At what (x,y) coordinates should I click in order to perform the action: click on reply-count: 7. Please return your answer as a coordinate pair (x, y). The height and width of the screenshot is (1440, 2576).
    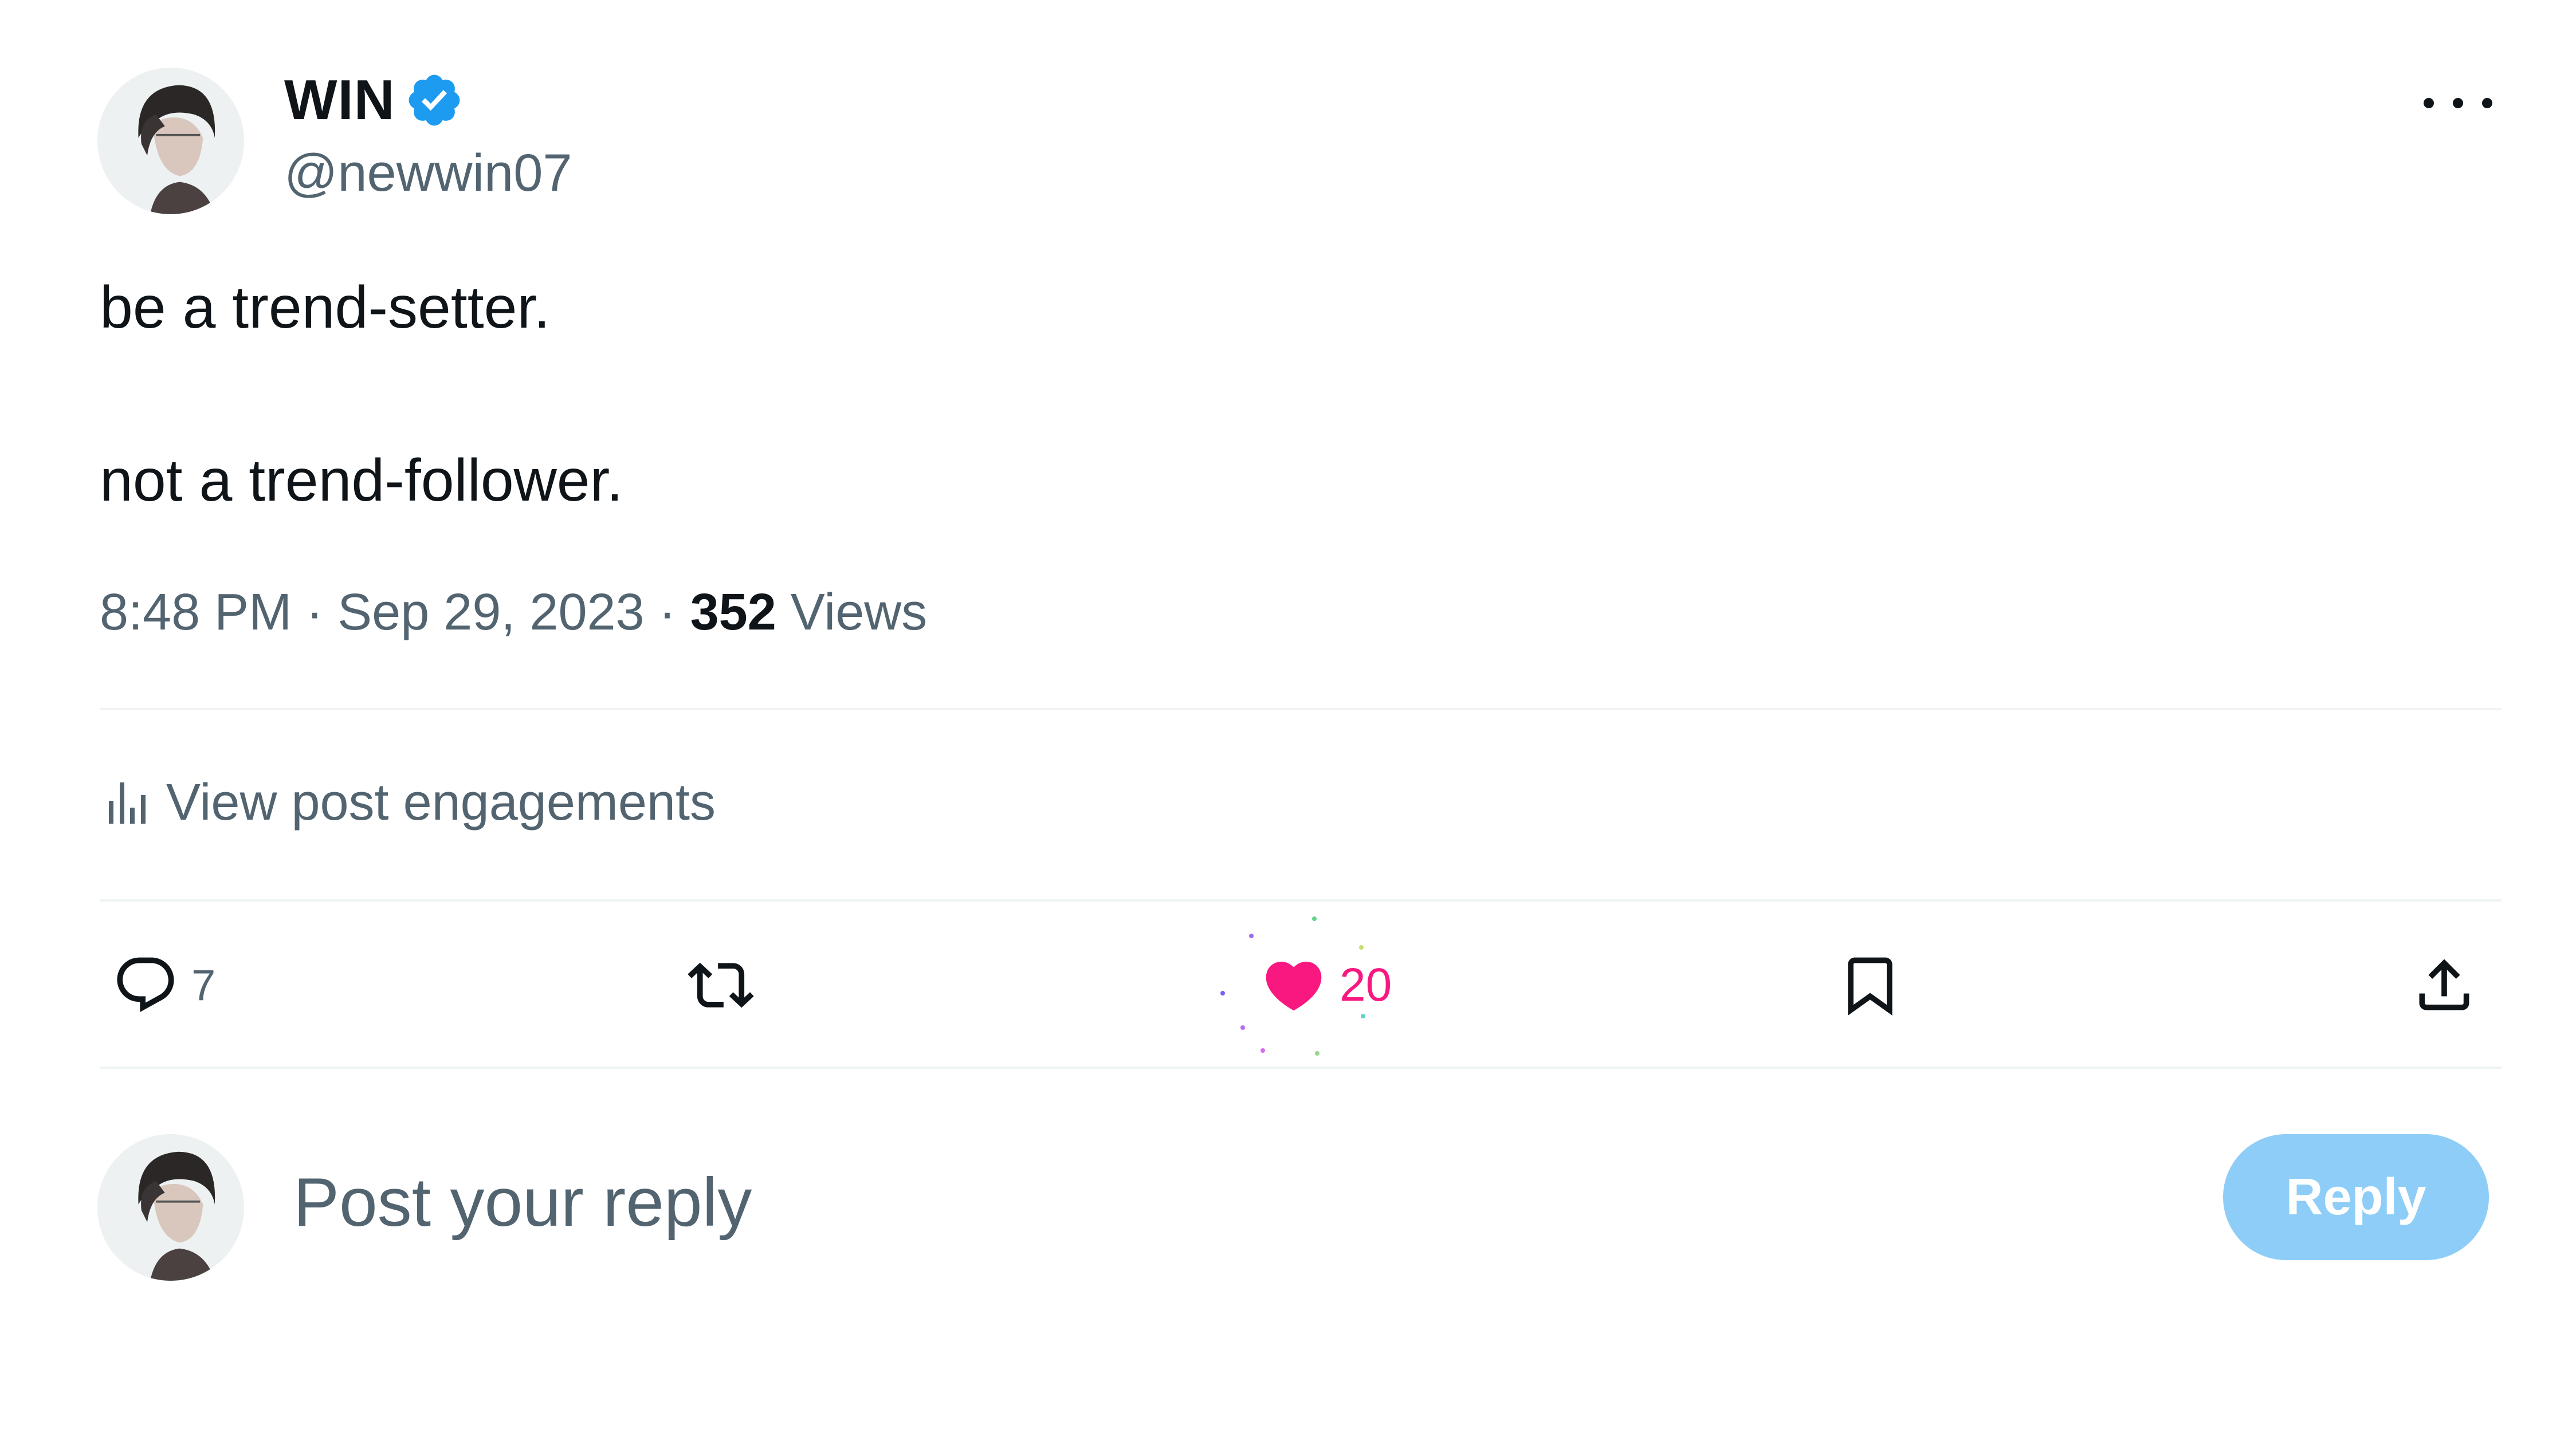
    Looking at the image, I should click on (204, 985).